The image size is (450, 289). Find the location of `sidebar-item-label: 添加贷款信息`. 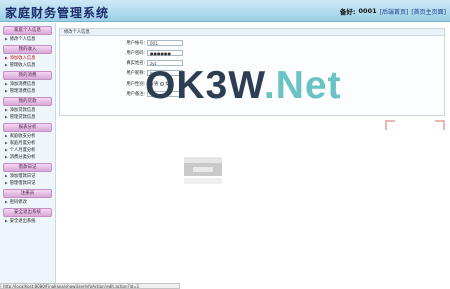

sidebar-item-label: 添加贷款信息 is located at coordinates (22, 110).